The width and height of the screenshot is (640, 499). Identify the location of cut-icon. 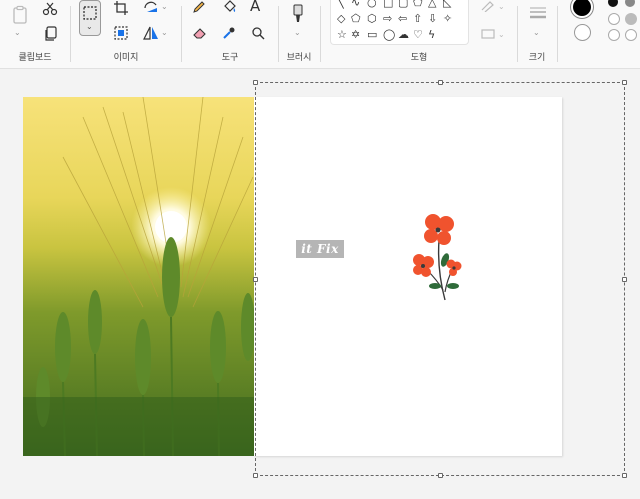
(50, 9).